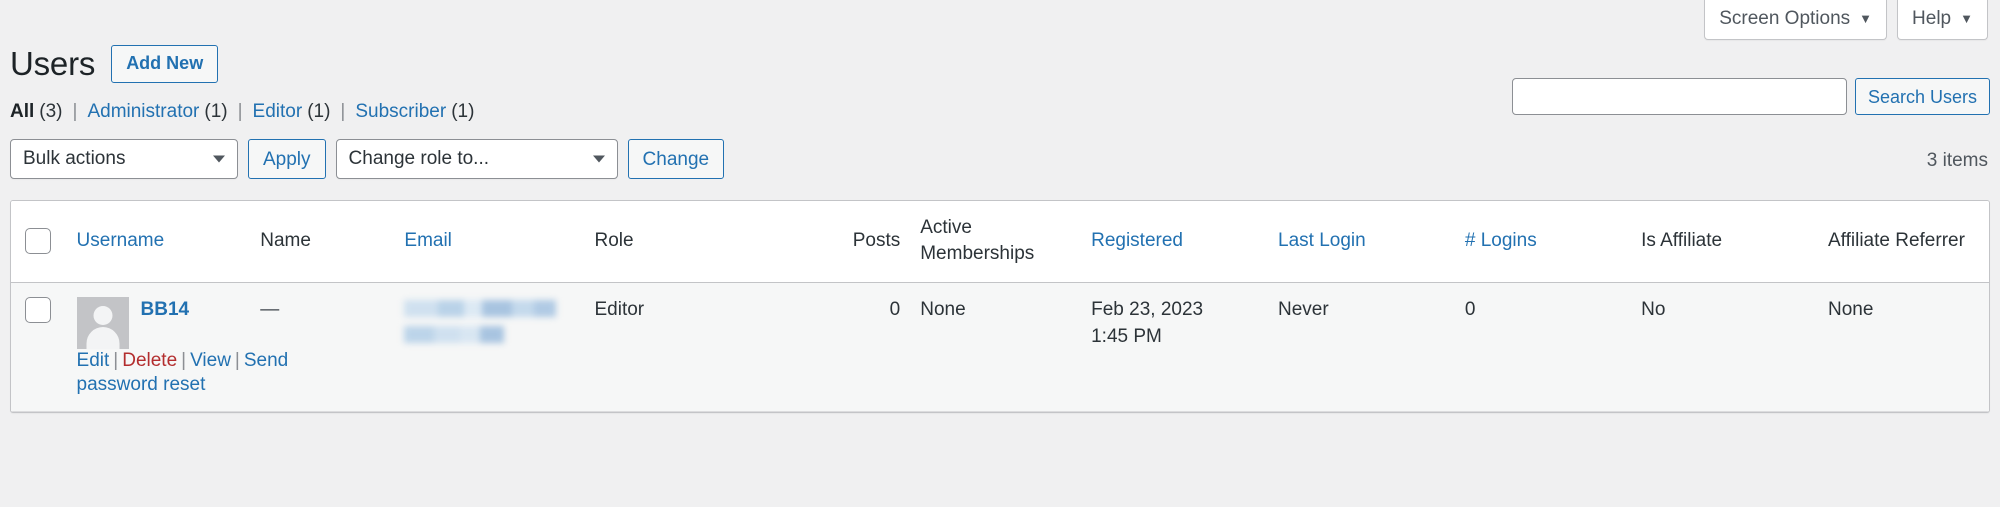 The image size is (2000, 507). I want to click on name-value: —, so click(270, 310).